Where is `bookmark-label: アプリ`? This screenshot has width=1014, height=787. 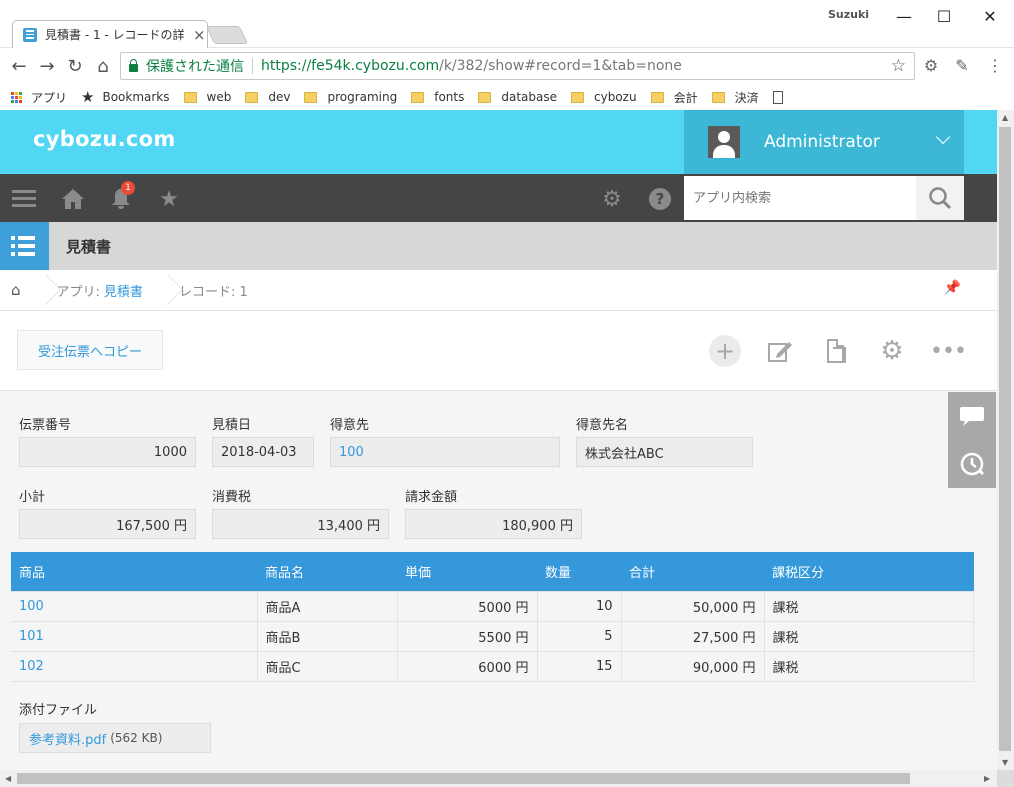
bookmark-label: アプリ is located at coordinates (49, 97).